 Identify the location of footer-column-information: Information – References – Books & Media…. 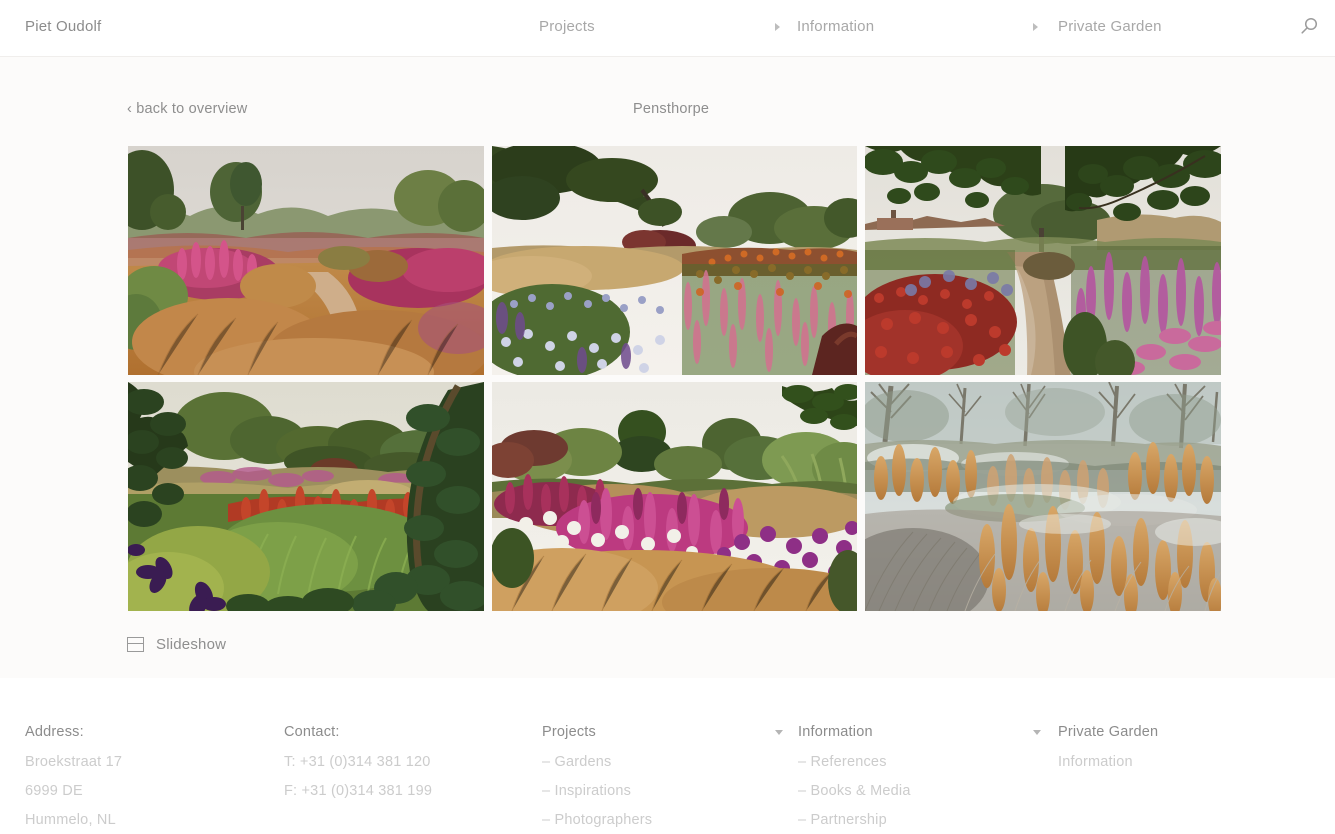
(854, 779).